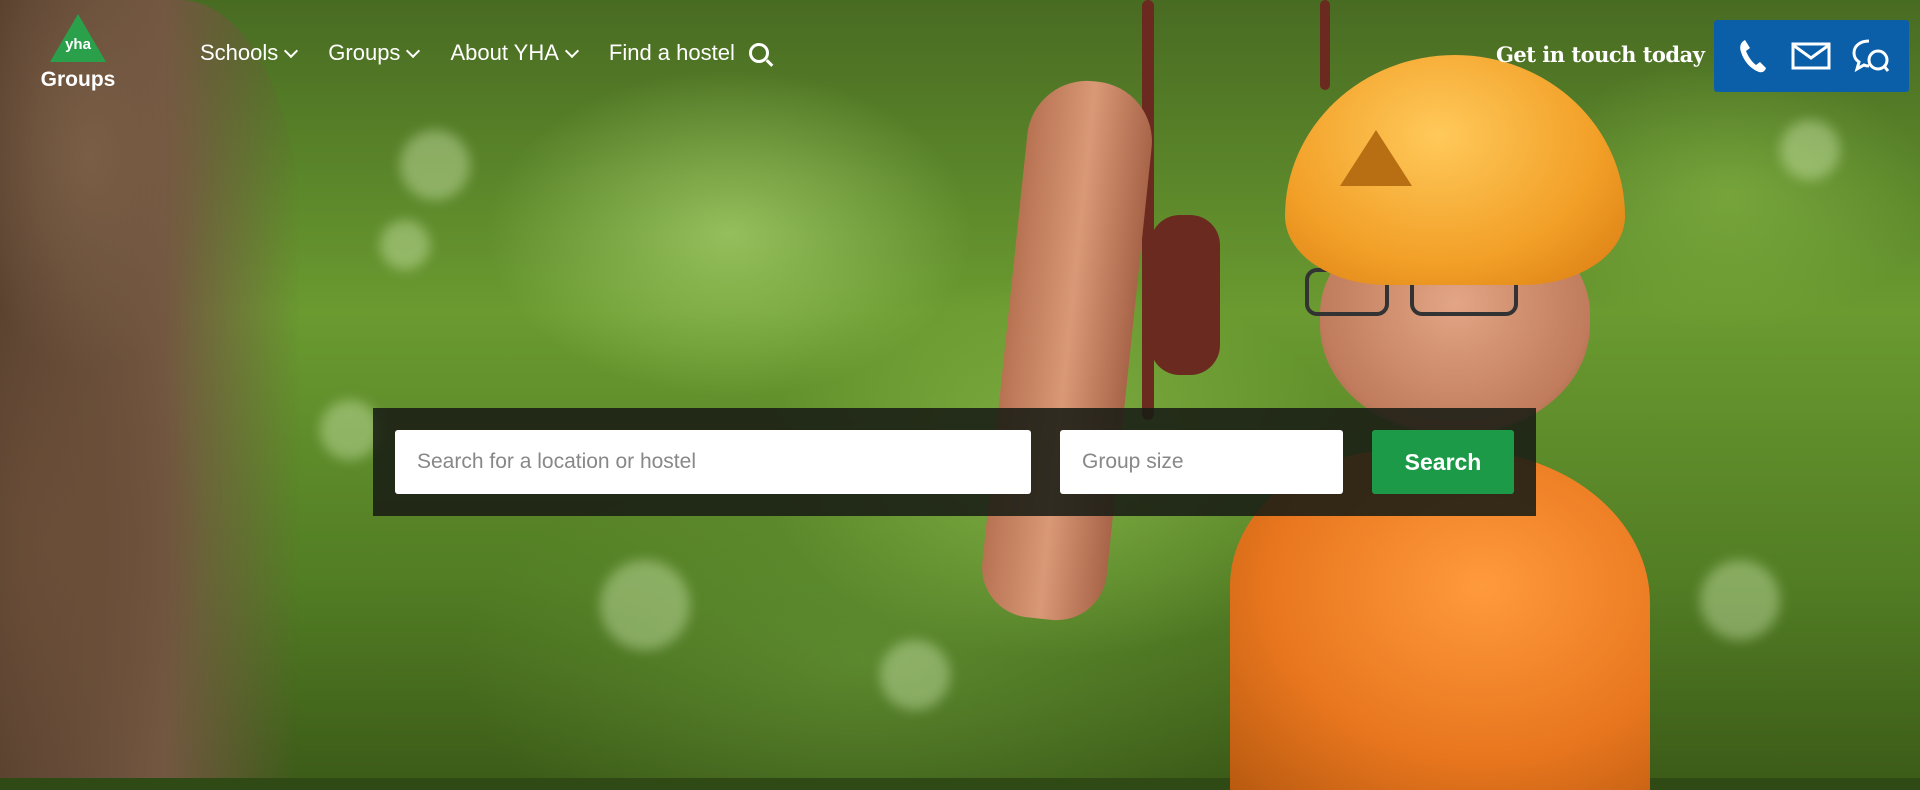 The height and width of the screenshot is (790, 1920). What do you see at coordinates (671, 52) in the screenshot?
I see `nav-label: Find a hostel` at bounding box center [671, 52].